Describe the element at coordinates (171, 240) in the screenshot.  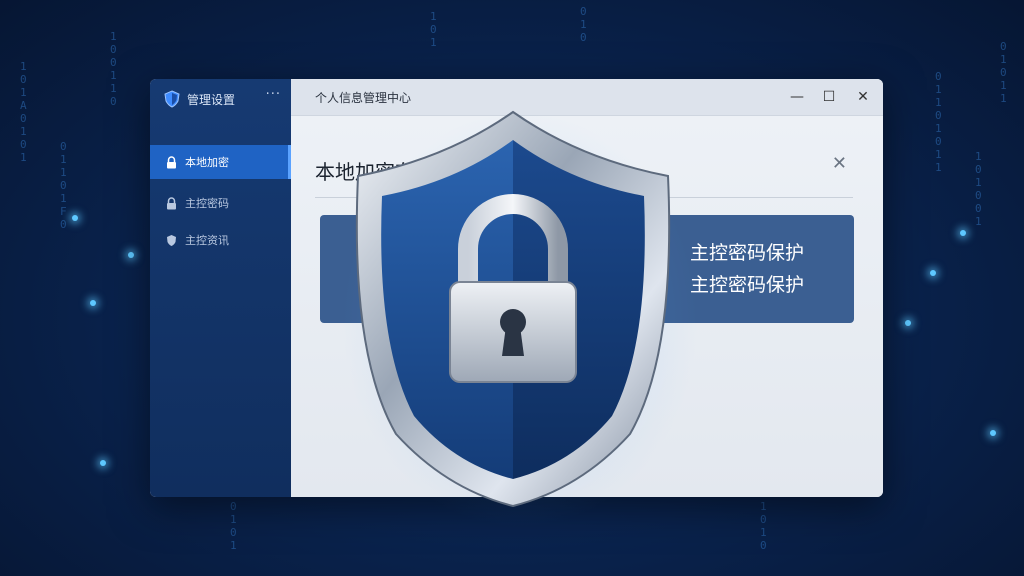
I see `shield-icon` at that location.